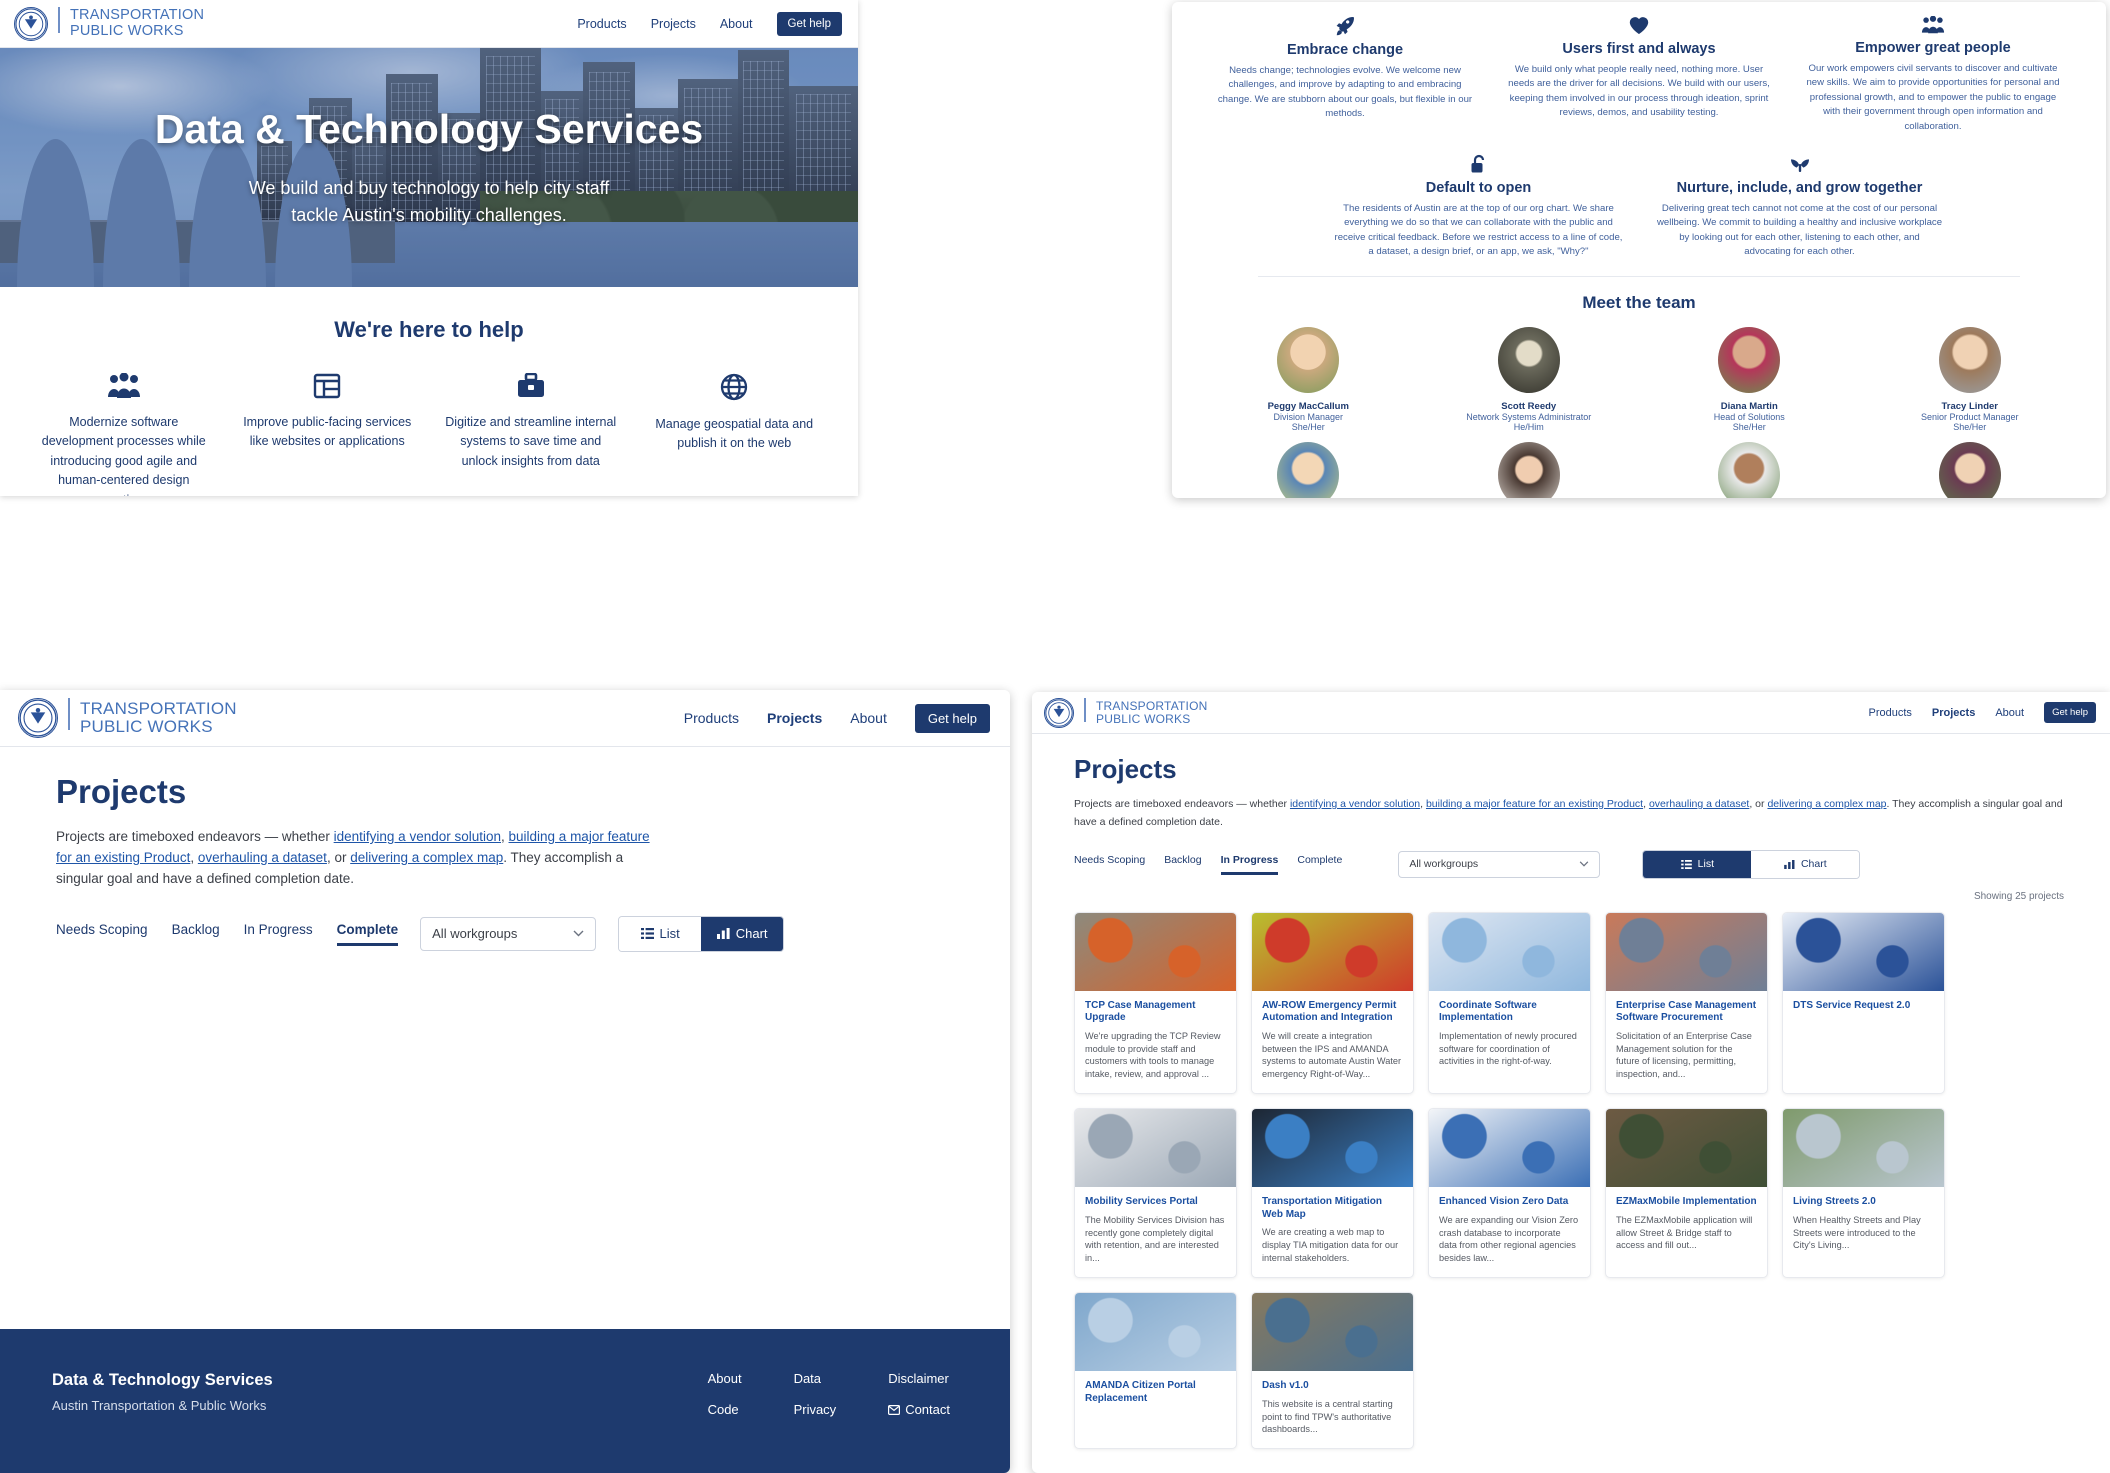 The height and width of the screenshot is (1473, 2110). What do you see at coordinates (723, 934) in the screenshot?
I see `chart-icon` at bounding box center [723, 934].